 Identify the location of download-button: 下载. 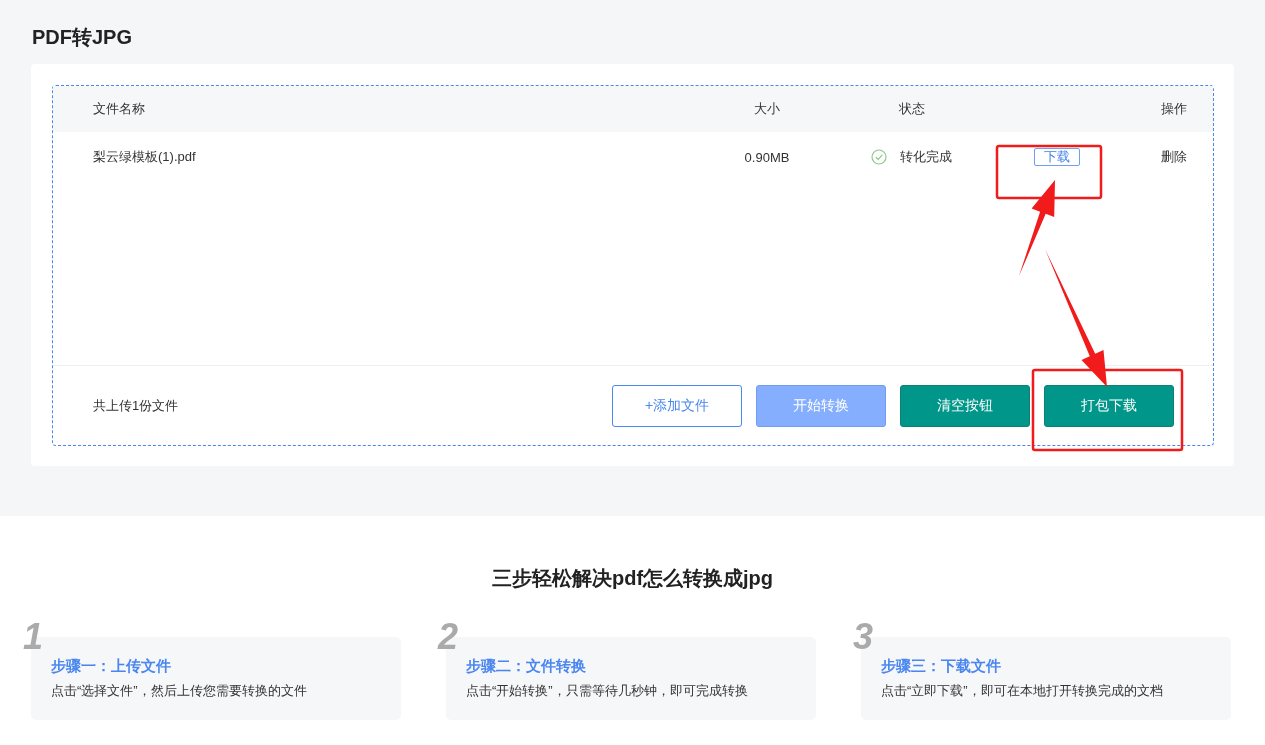
(1057, 157).